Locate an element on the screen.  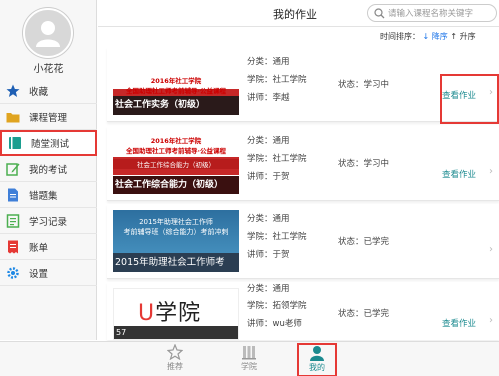
course-thumbnail: U学院 57 is located at coordinates (176, 314).